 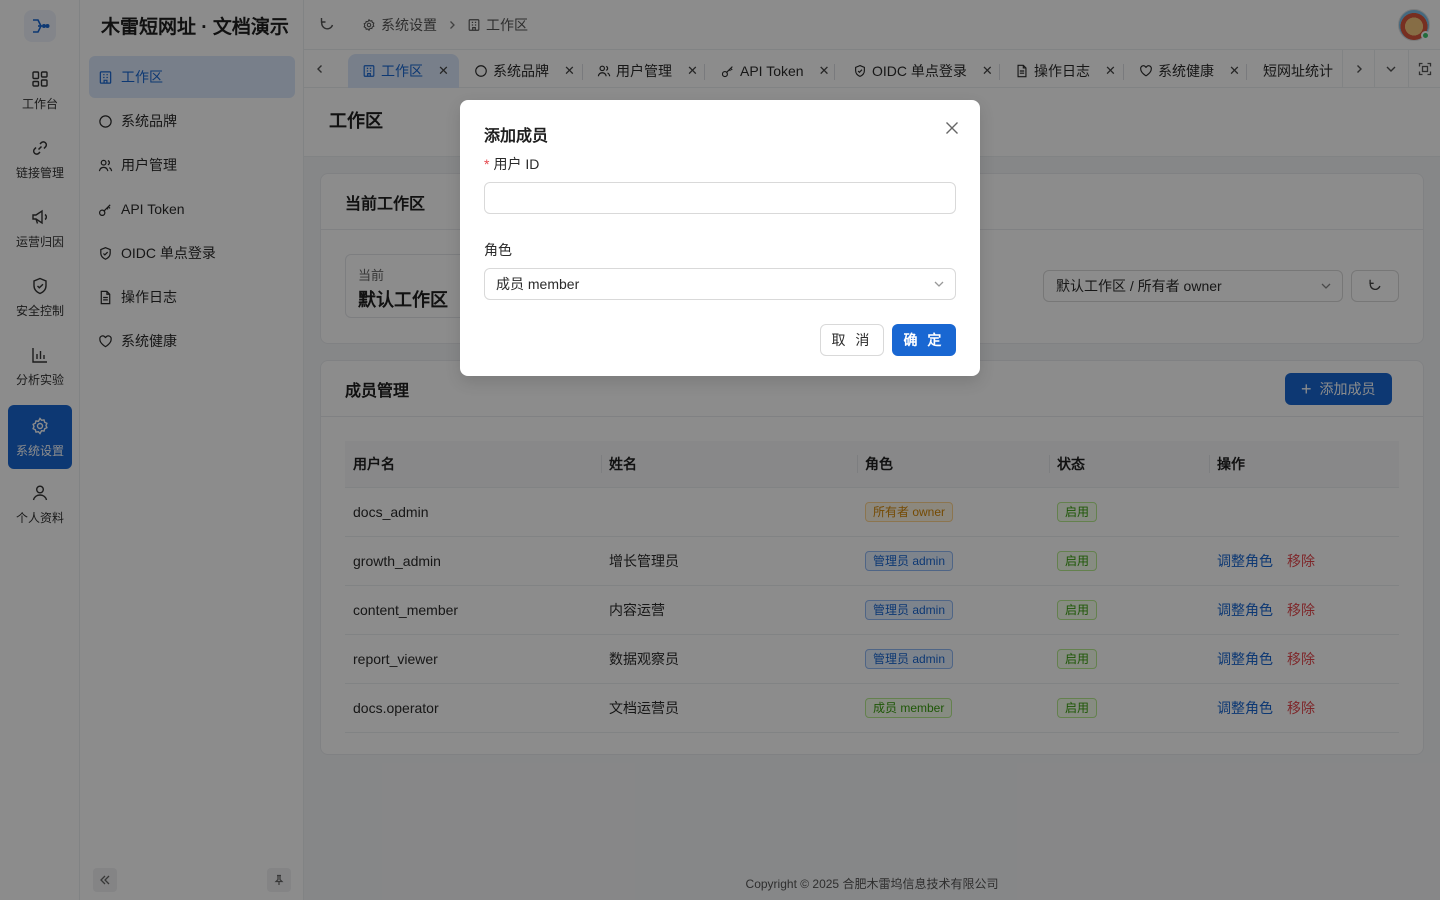 What do you see at coordinates (720, 238) in the screenshot?
I see `add-member-dialog: 添加成员 * 用户 ID 角色 成员 member 取 消 确 定` at bounding box center [720, 238].